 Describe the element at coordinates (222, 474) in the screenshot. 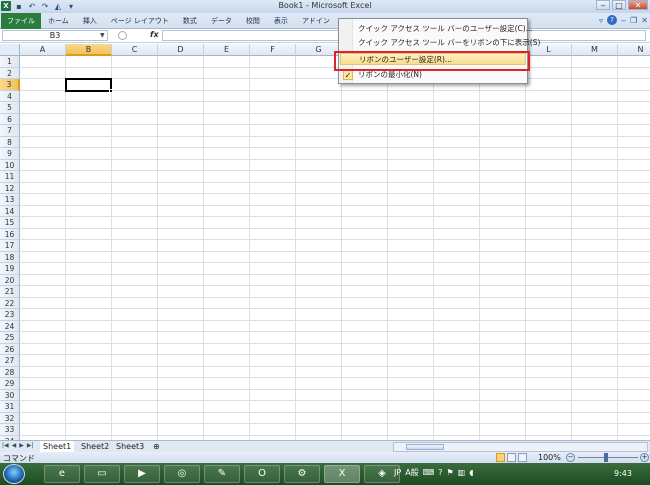

I see `app-icon: ✎` at that location.